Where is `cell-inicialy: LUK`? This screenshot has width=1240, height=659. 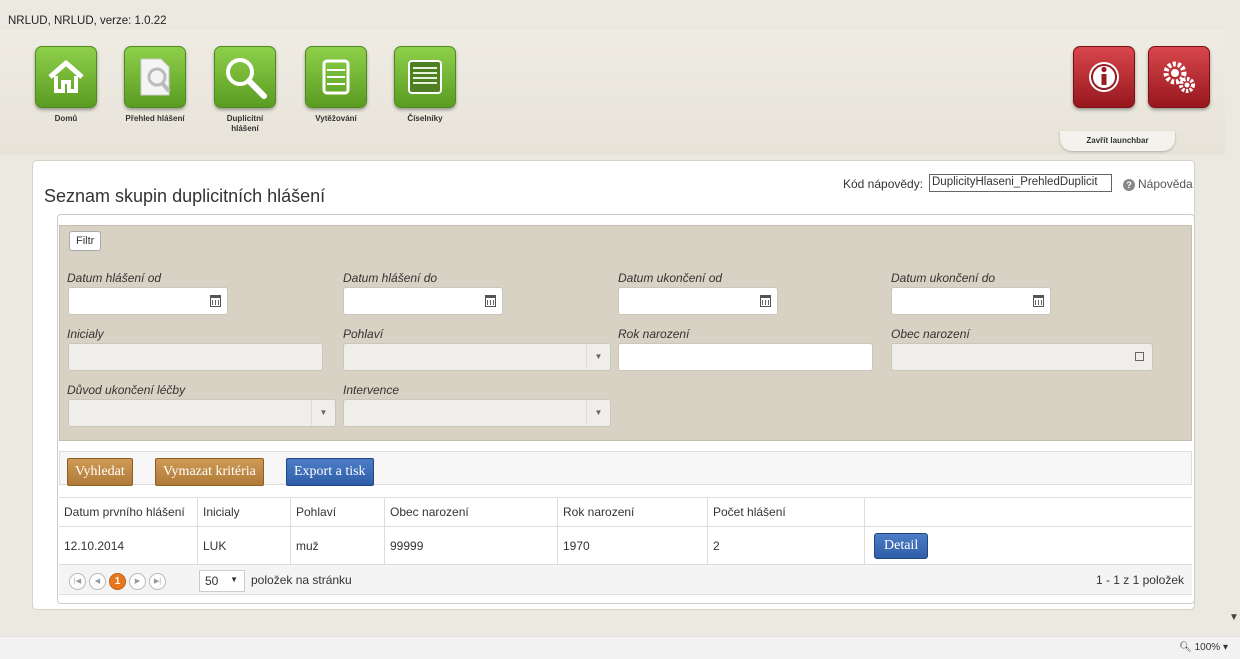 cell-inicialy: LUK is located at coordinates (243, 545).